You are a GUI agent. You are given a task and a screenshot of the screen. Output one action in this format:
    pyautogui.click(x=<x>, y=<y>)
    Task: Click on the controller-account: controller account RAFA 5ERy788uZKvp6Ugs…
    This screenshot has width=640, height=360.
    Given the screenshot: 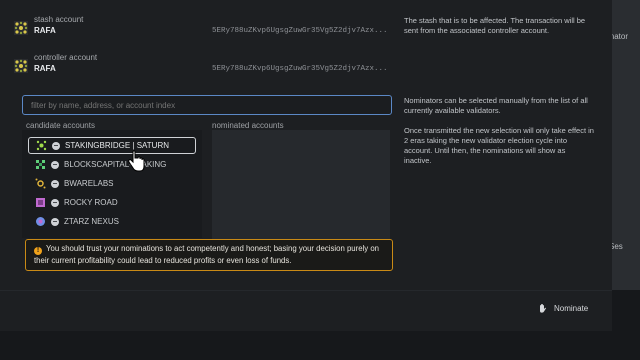 What is the action you would take?
    pyautogui.click(x=200, y=66)
    